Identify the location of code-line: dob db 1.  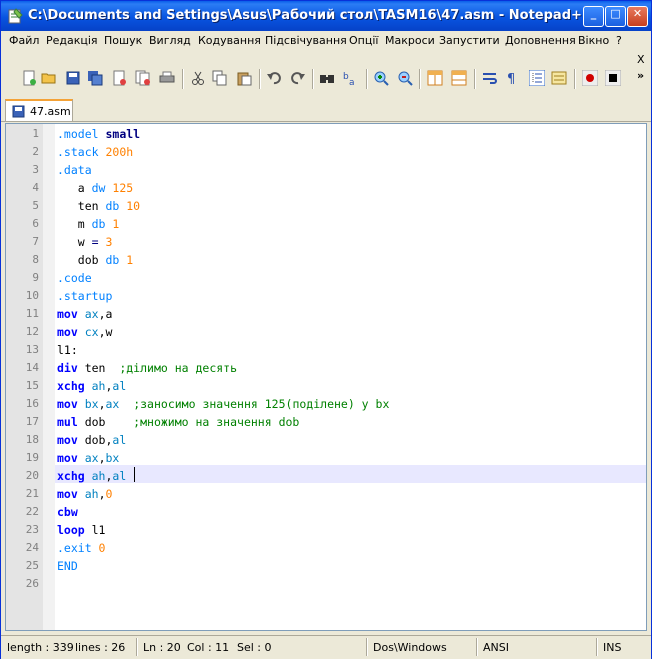
(95, 260).